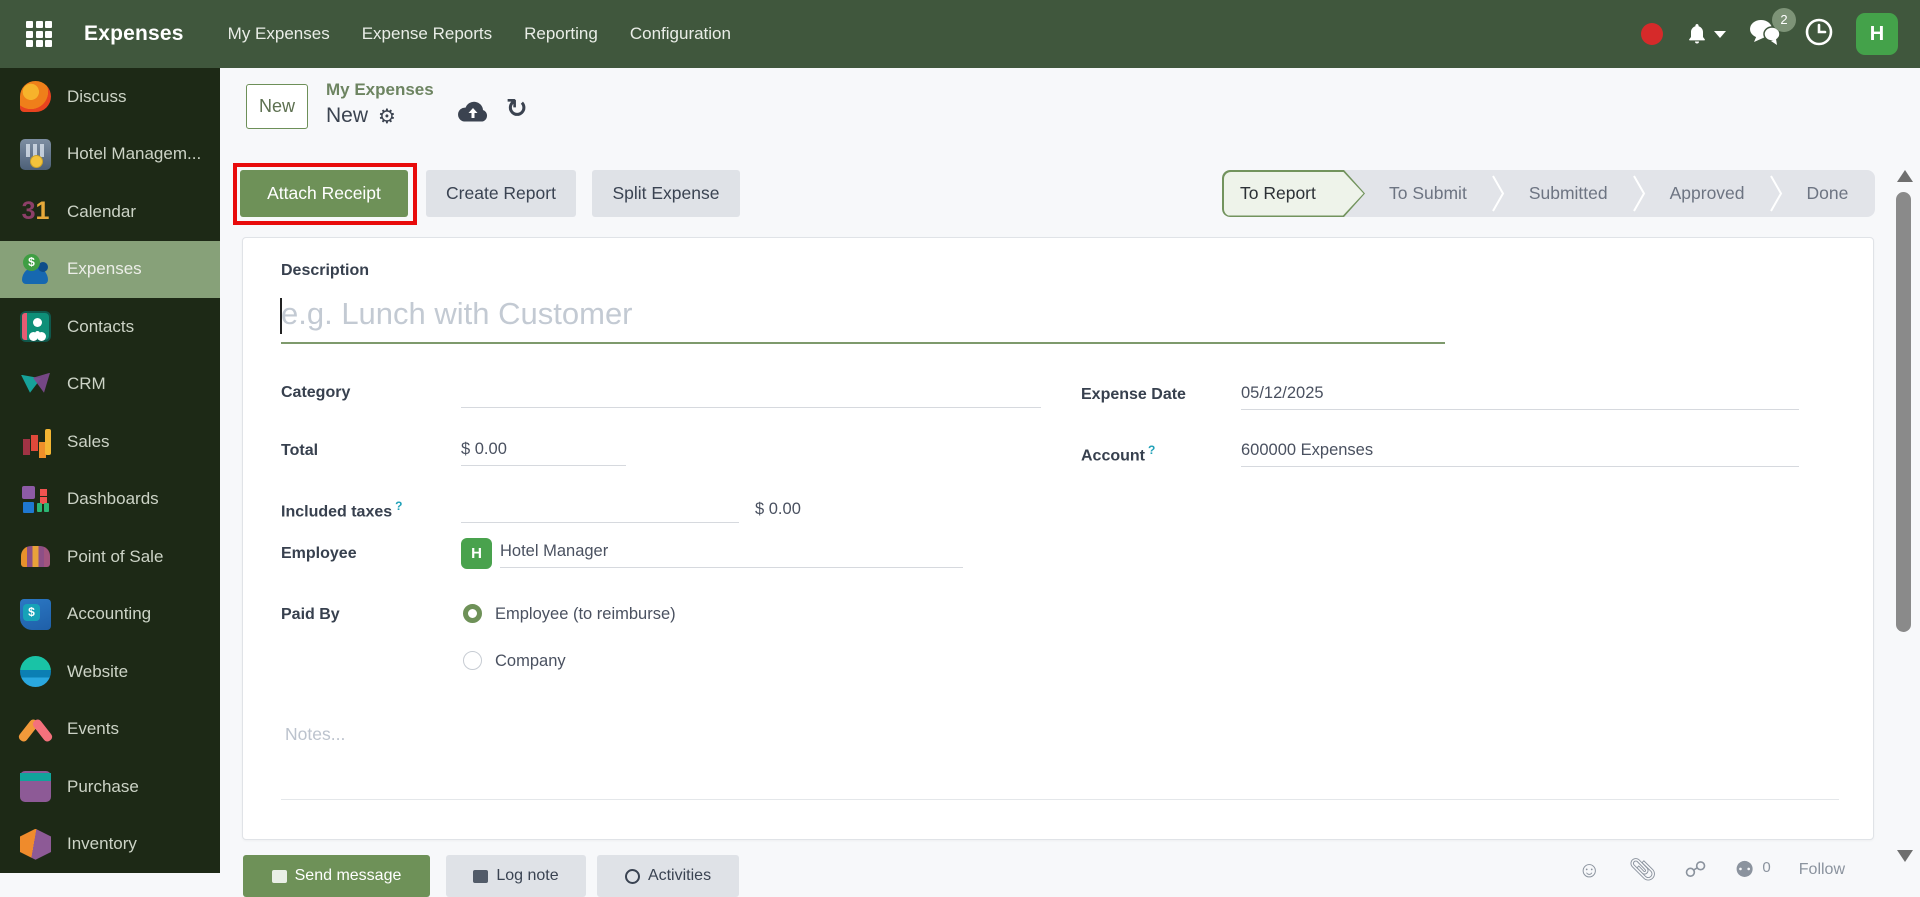 The width and height of the screenshot is (1920, 897). I want to click on app-title: Expenses, so click(134, 33).